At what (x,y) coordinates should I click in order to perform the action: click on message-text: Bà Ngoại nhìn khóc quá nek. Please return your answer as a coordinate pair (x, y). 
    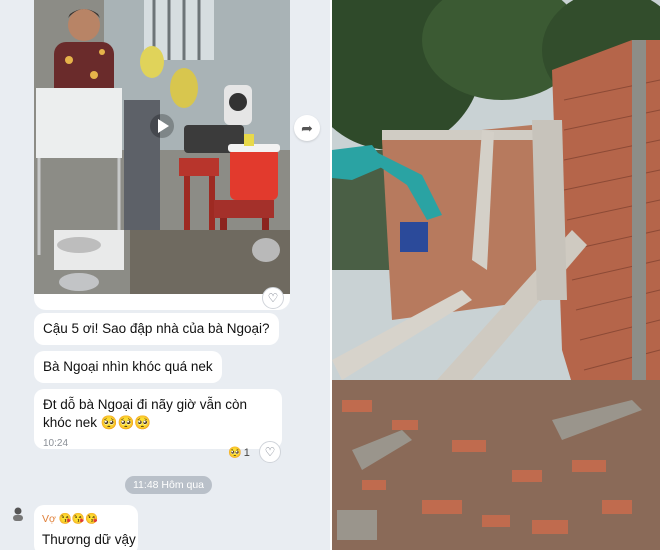
    Looking at the image, I should click on (128, 366).